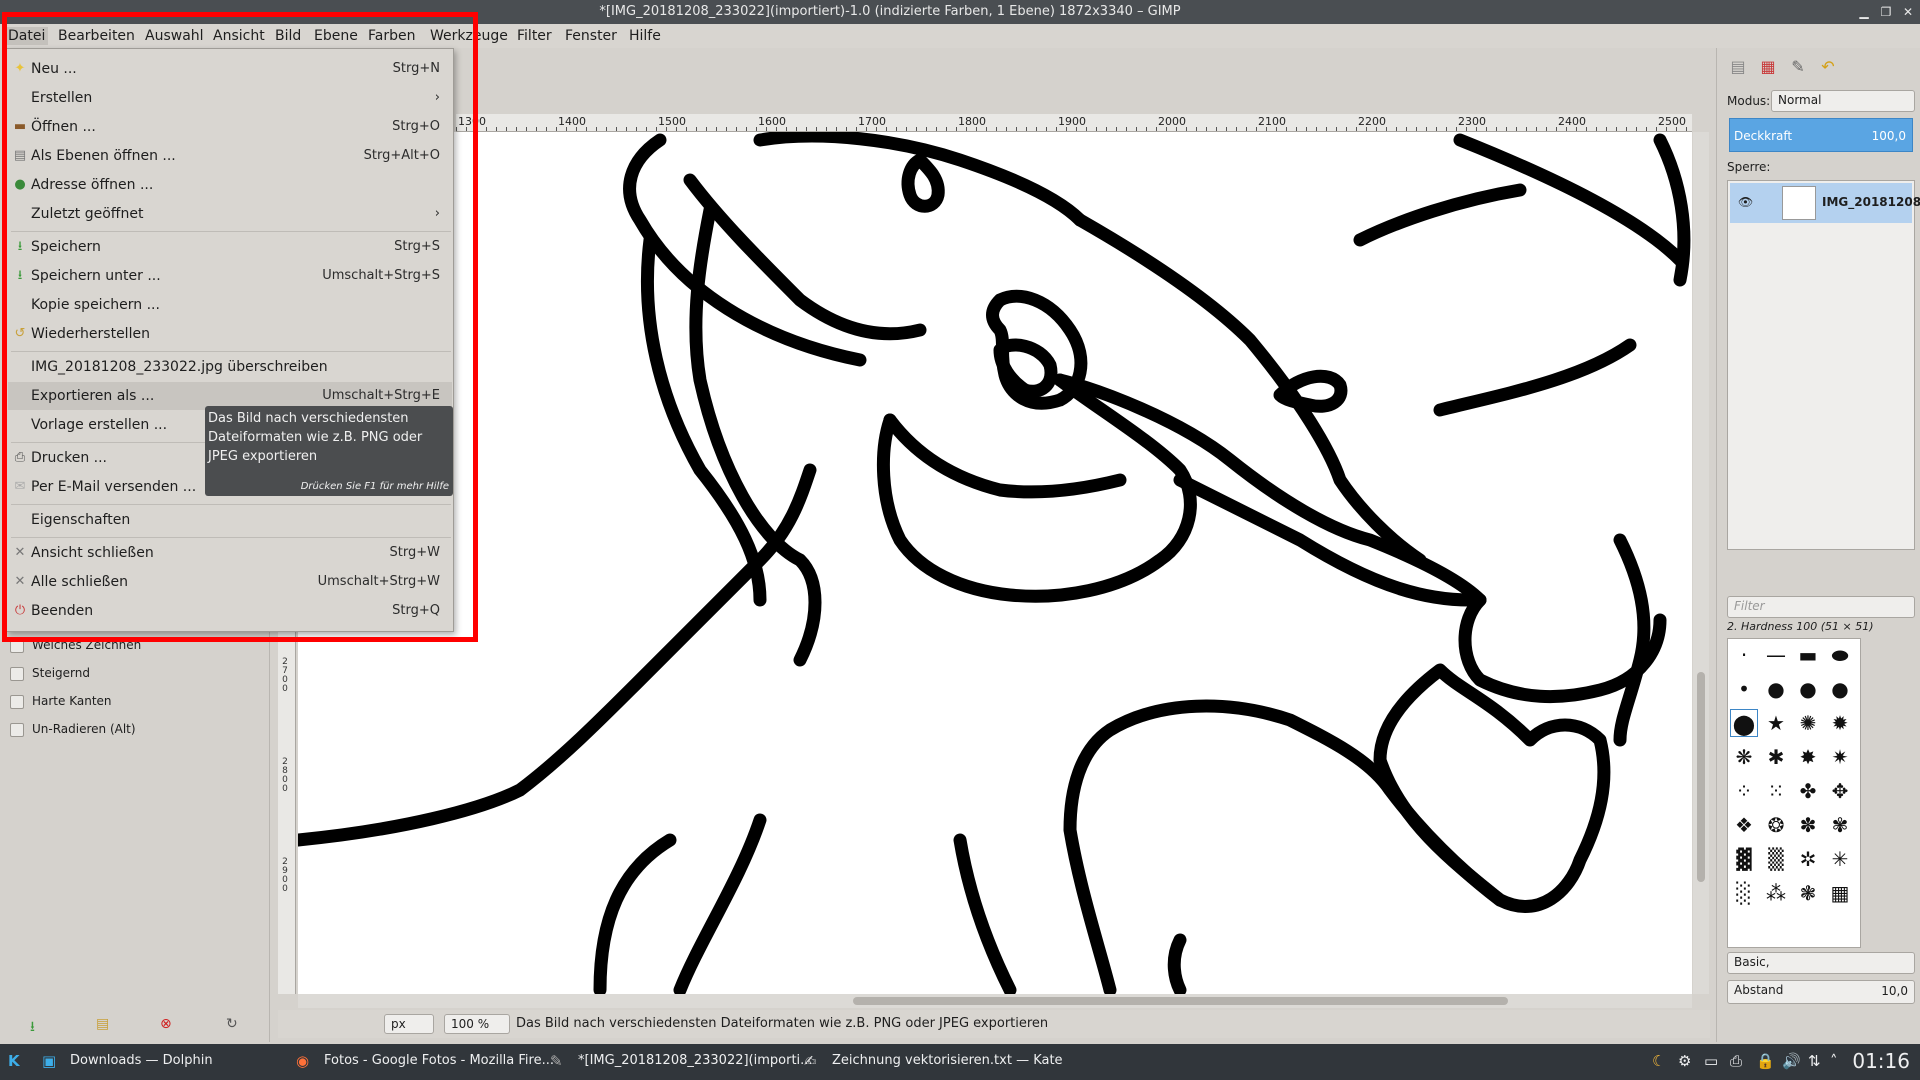  I want to click on brush-icon: ⬤, so click(1744, 723).